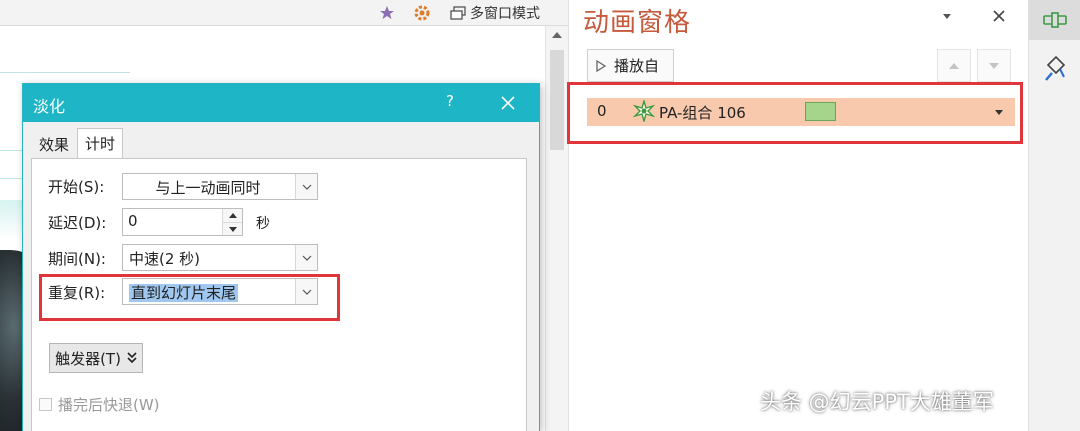  What do you see at coordinates (49, 106) in the screenshot?
I see `dialog-title: 淡化` at bounding box center [49, 106].